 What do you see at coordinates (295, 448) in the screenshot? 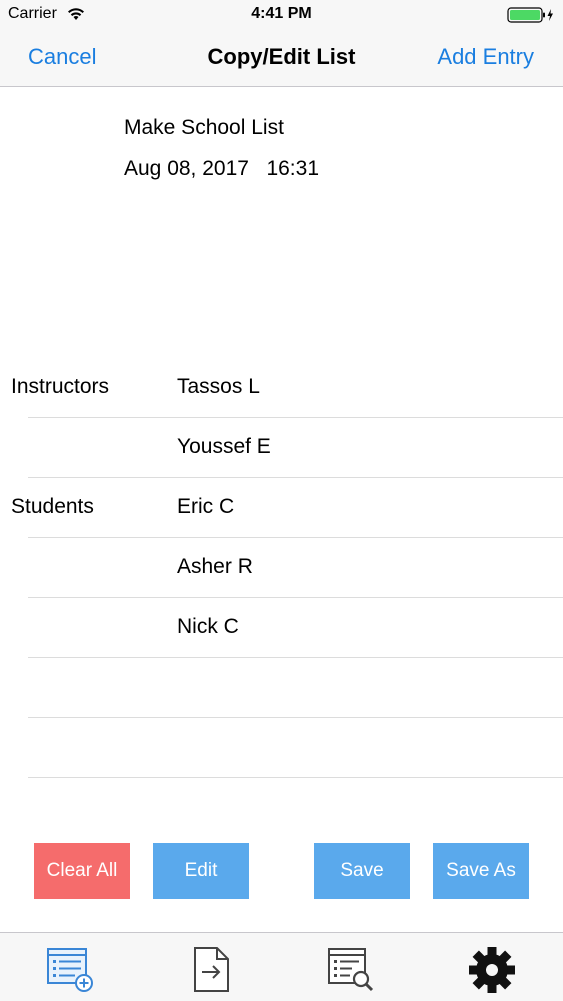
I see `table-row: Youssef E` at bounding box center [295, 448].